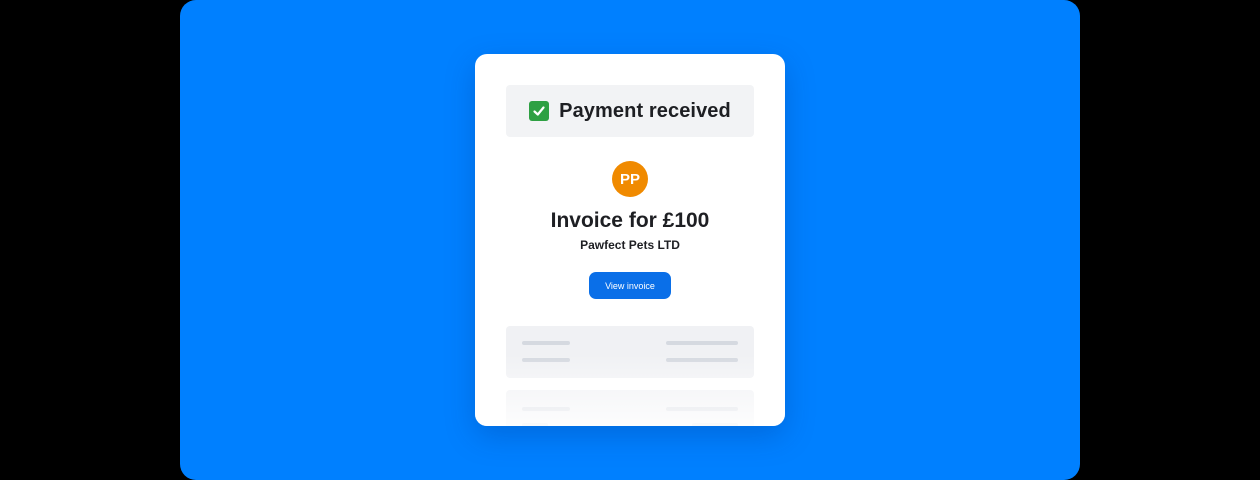 This screenshot has height=480, width=1260. Describe the element at coordinates (630, 245) in the screenshot. I see `company-name: Pawfect Pets LTD` at that location.